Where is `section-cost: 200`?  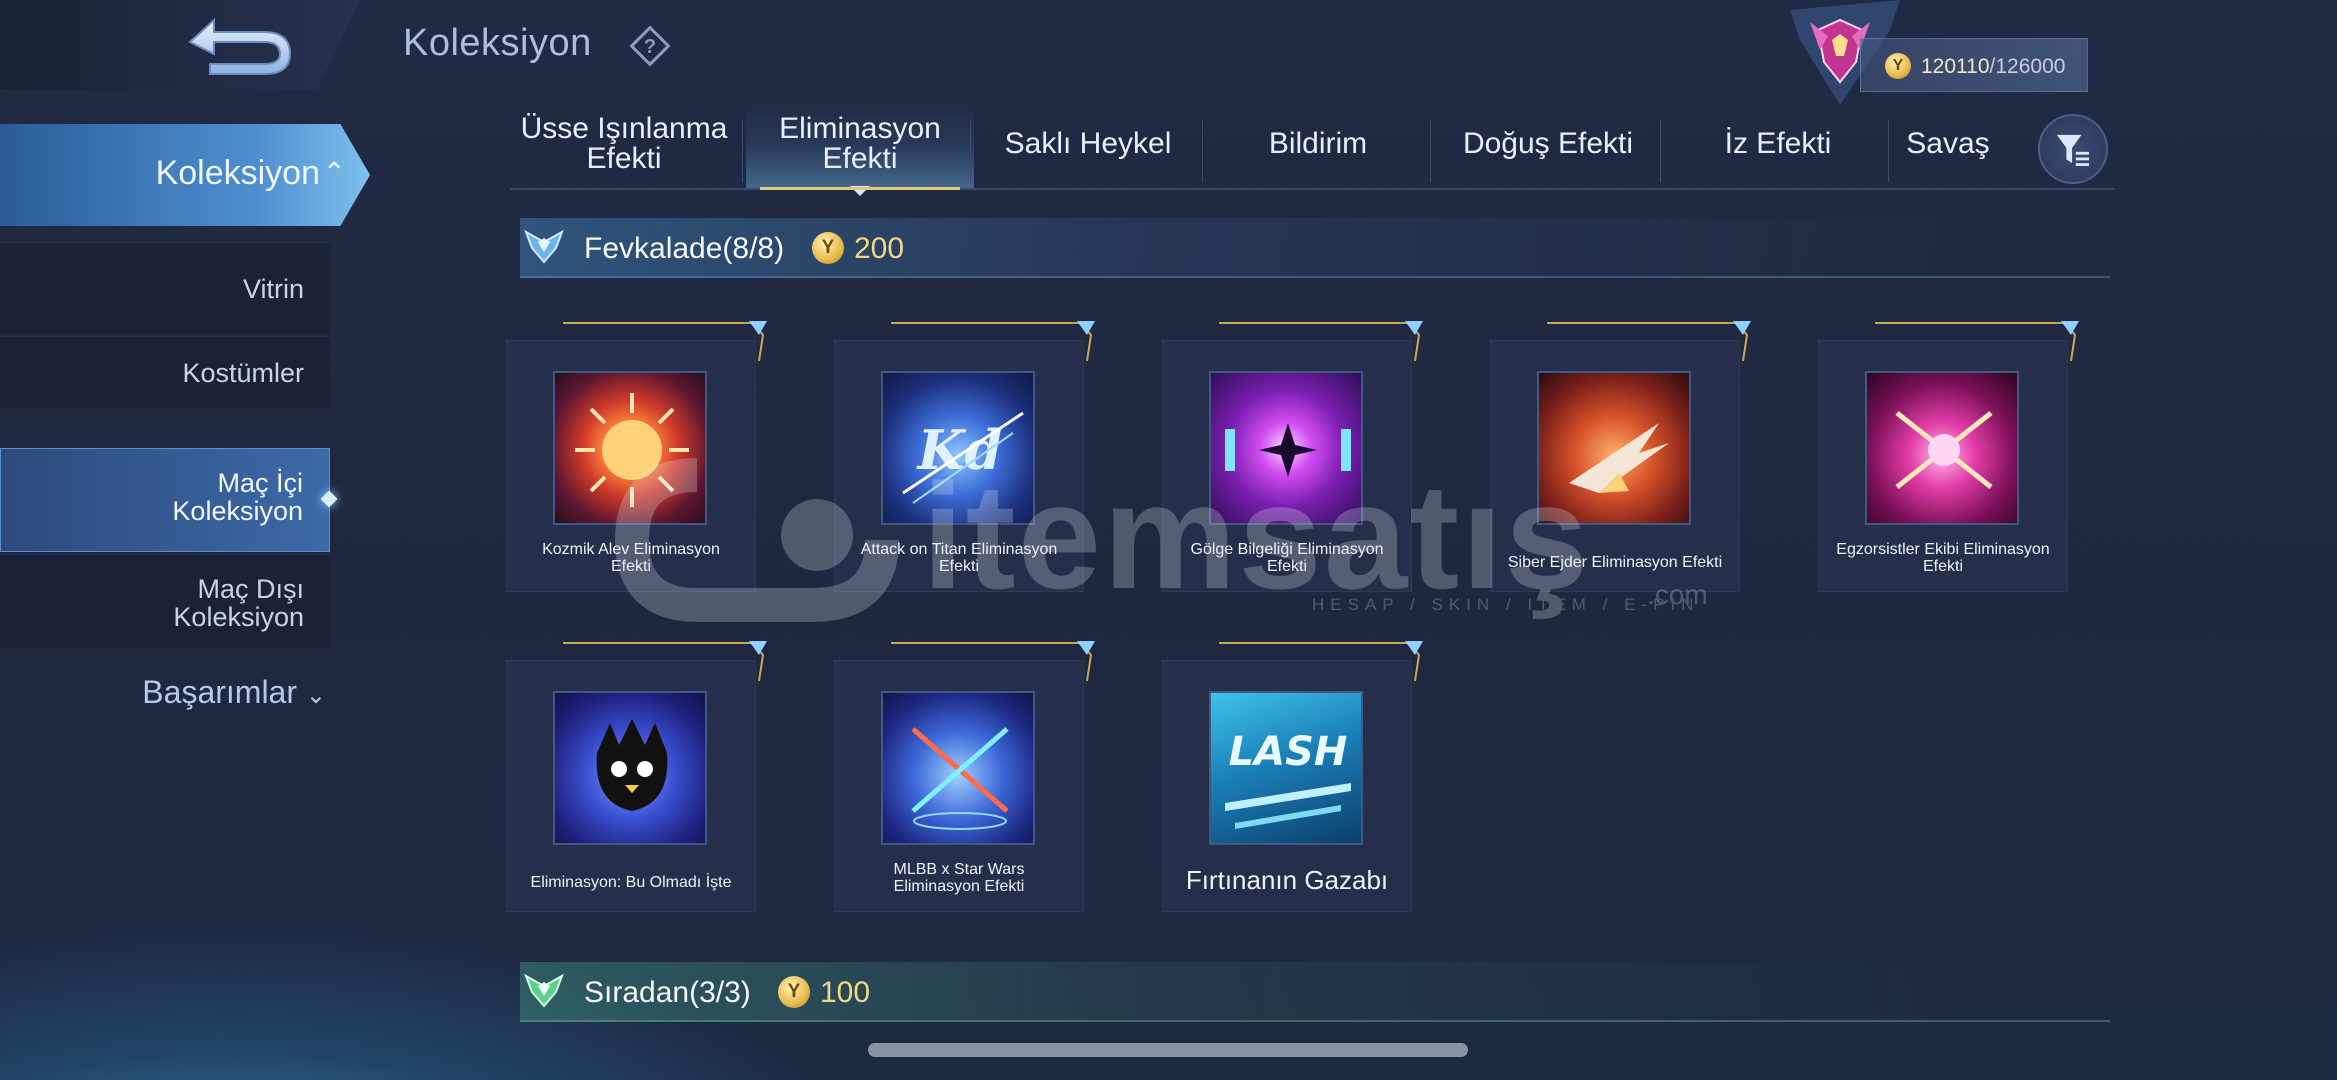 section-cost: 200 is located at coordinates (879, 248).